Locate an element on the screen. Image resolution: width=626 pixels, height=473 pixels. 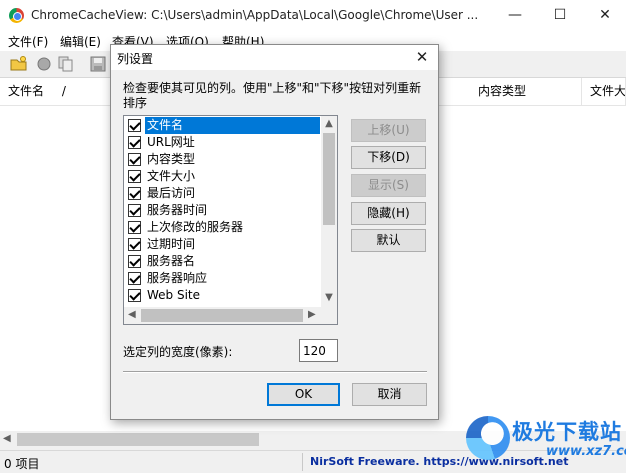
column-header-content-type: 内容类型 is located at coordinates (526, 91).